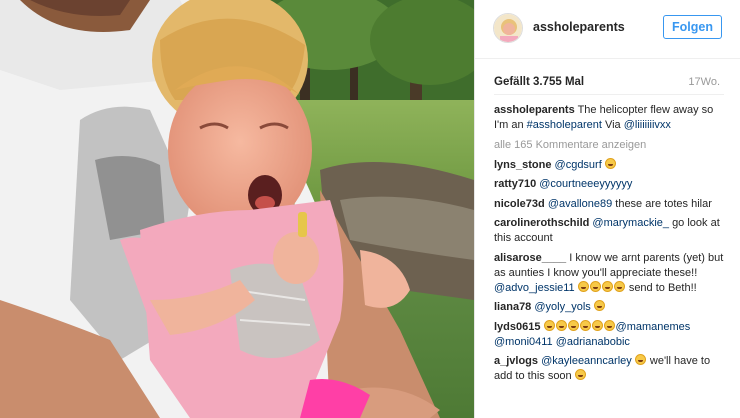 This screenshot has height=418, width=740. I want to click on follow-button: Folgen, so click(692, 27).